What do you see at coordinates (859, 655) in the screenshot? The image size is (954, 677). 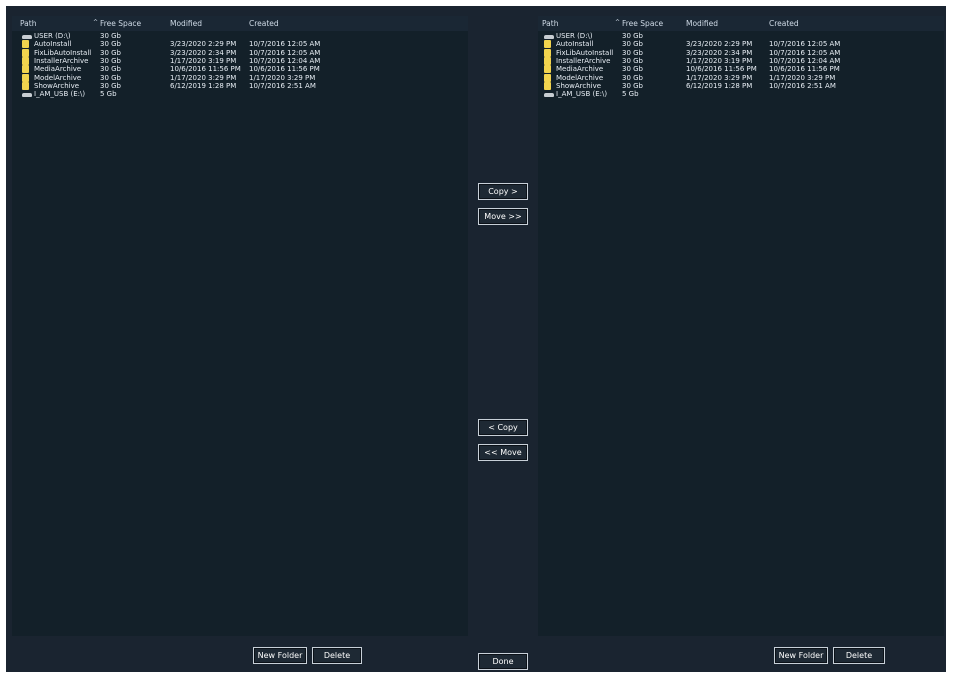 I see `right-delete-button: Delete` at bounding box center [859, 655].